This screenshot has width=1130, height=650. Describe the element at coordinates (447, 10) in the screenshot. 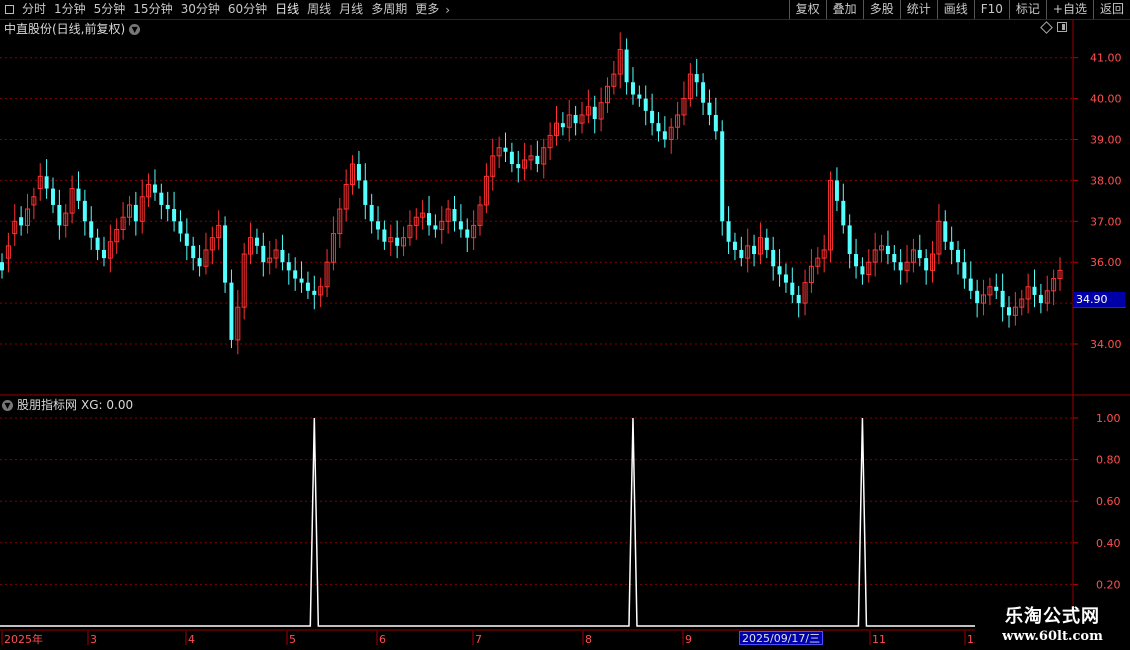

I see `chevron-right-icon: ›` at that location.